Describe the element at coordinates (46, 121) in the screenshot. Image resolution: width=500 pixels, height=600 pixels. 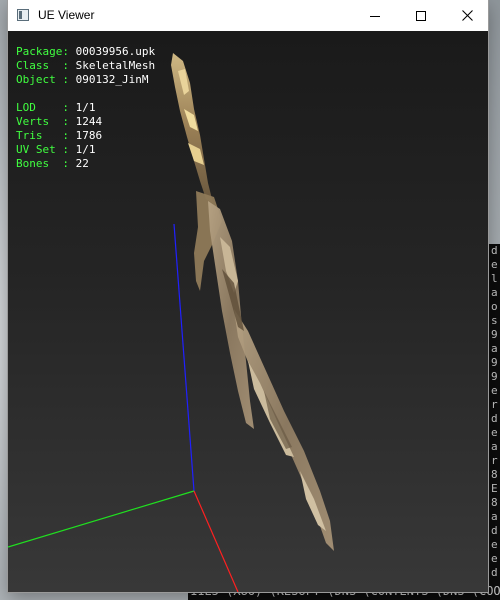
I see `info-label: Verts :` at that location.